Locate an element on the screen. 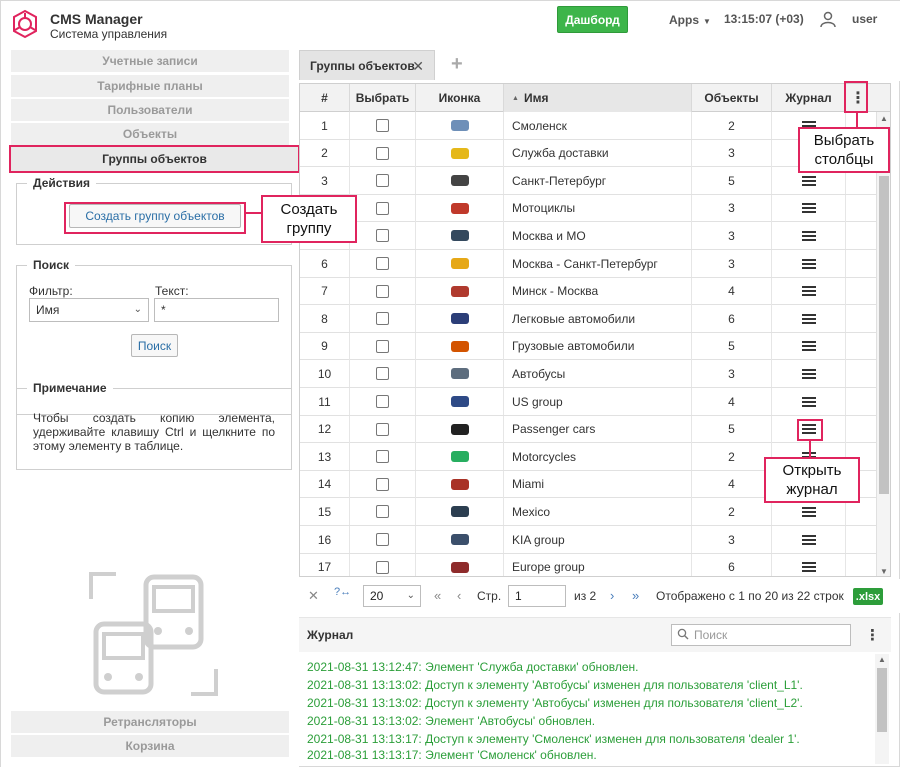 The width and height of the screenshot is (900, 767). table-row: 16 KIA group 3 is located at coordinates (595, 540).